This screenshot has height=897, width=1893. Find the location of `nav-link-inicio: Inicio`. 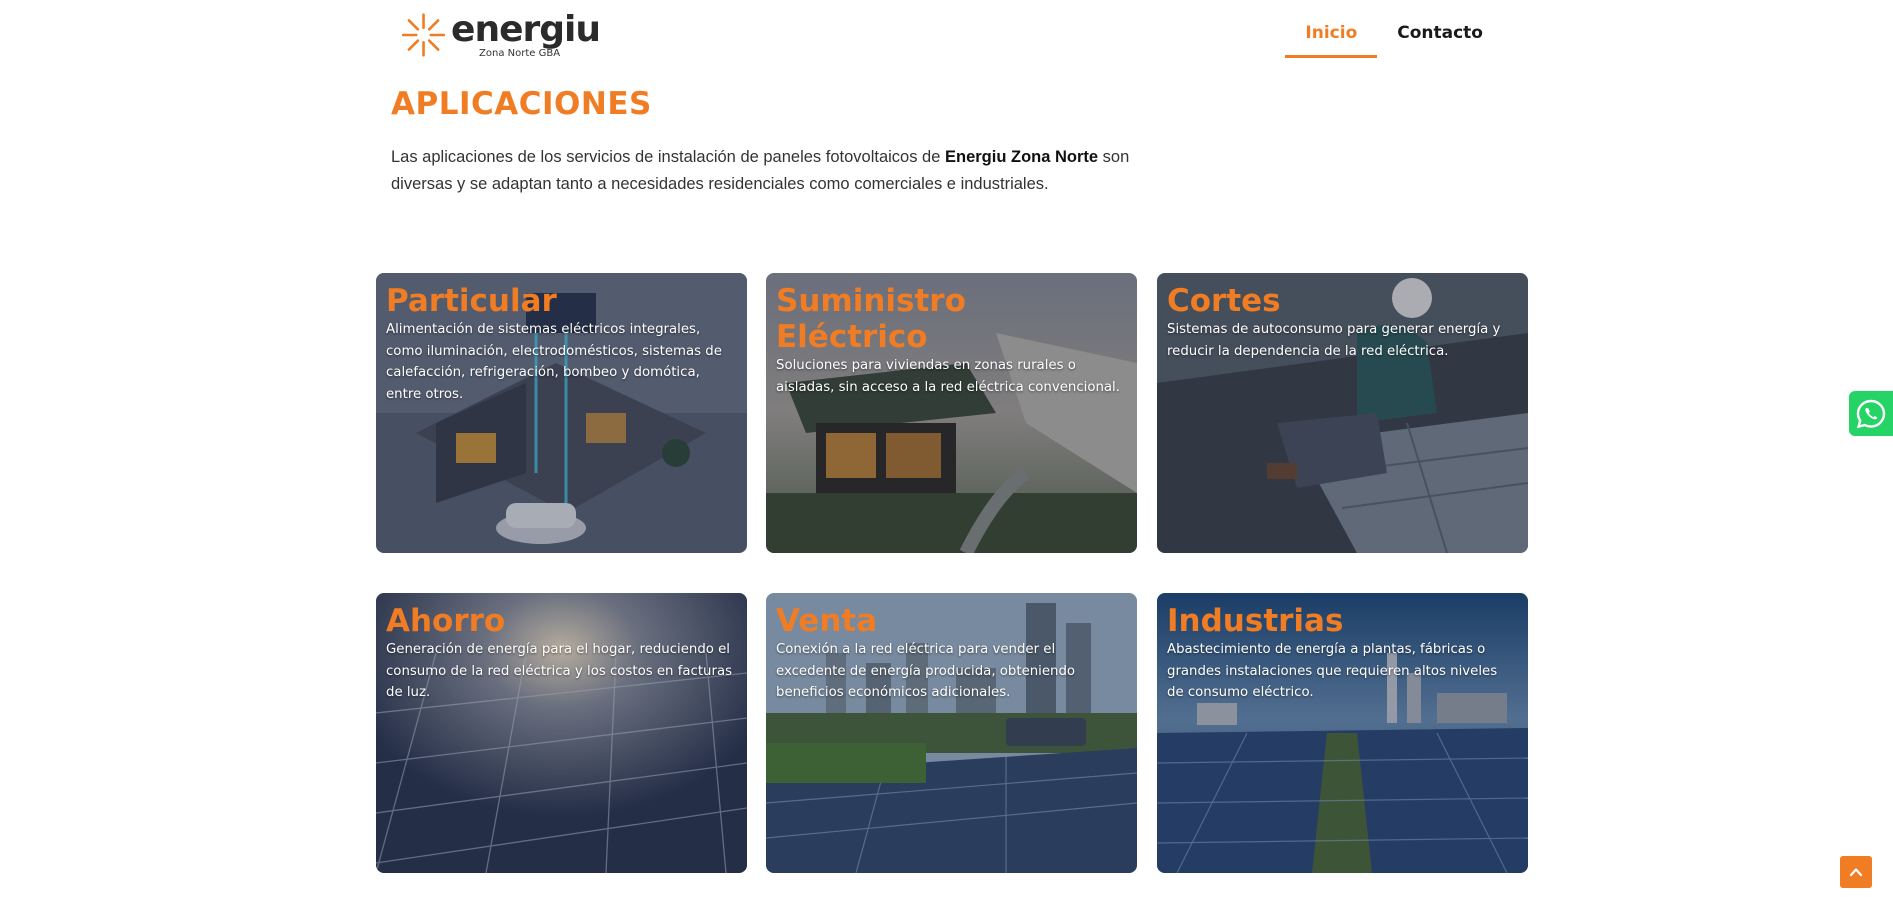

nav-link-inicio: Inicio is located at coordinates (1331, 29).